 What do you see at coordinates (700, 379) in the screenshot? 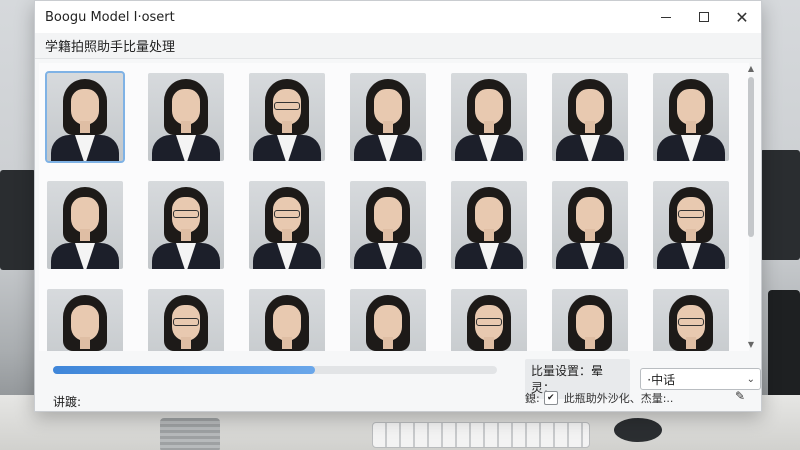
I see `settings-dropdown: ·中话 ⌄` at bounding box center [700, 379].